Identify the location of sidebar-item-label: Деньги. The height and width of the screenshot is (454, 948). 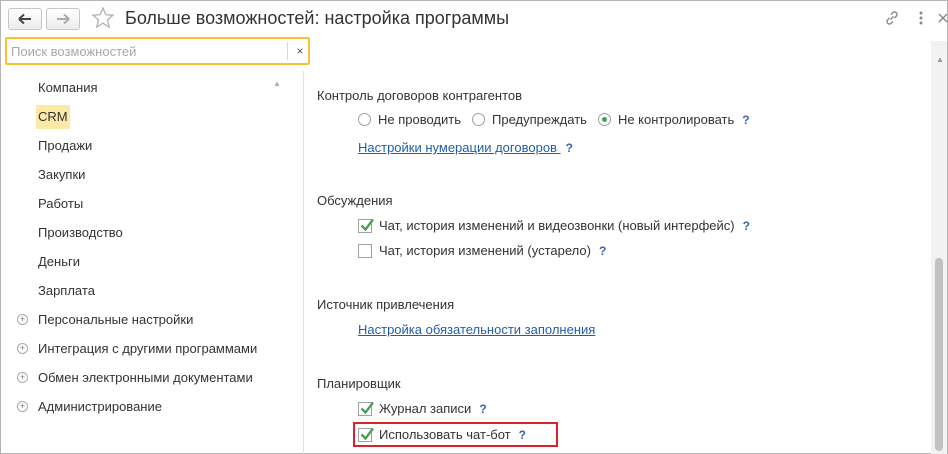
(59, 261).